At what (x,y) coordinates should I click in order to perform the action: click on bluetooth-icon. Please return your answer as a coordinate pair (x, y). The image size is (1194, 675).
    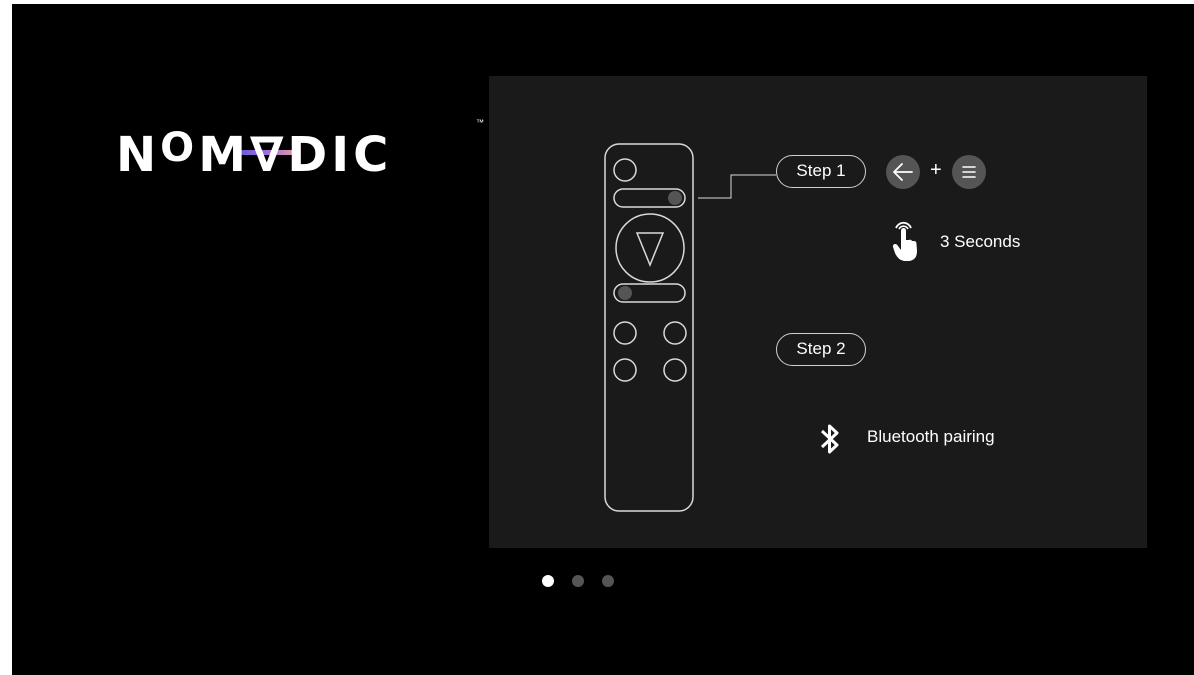
    Looking at the image, I should click on (829, 439).